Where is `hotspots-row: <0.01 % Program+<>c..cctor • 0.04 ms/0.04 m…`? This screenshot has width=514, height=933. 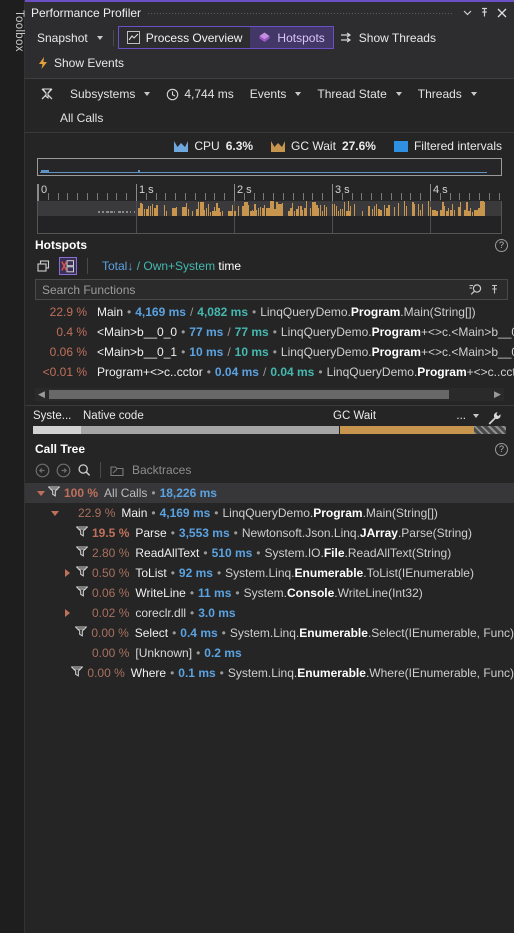
hotspots-row: <0.01 % Program+<>c..cctor • 0.04 ms/0.04 m… is located at coordinates (269, 372).